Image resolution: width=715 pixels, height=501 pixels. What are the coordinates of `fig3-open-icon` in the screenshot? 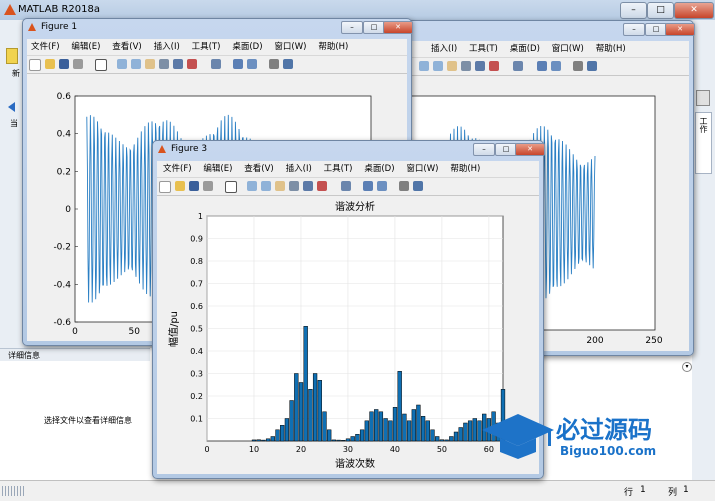 It's located at (180, 186).